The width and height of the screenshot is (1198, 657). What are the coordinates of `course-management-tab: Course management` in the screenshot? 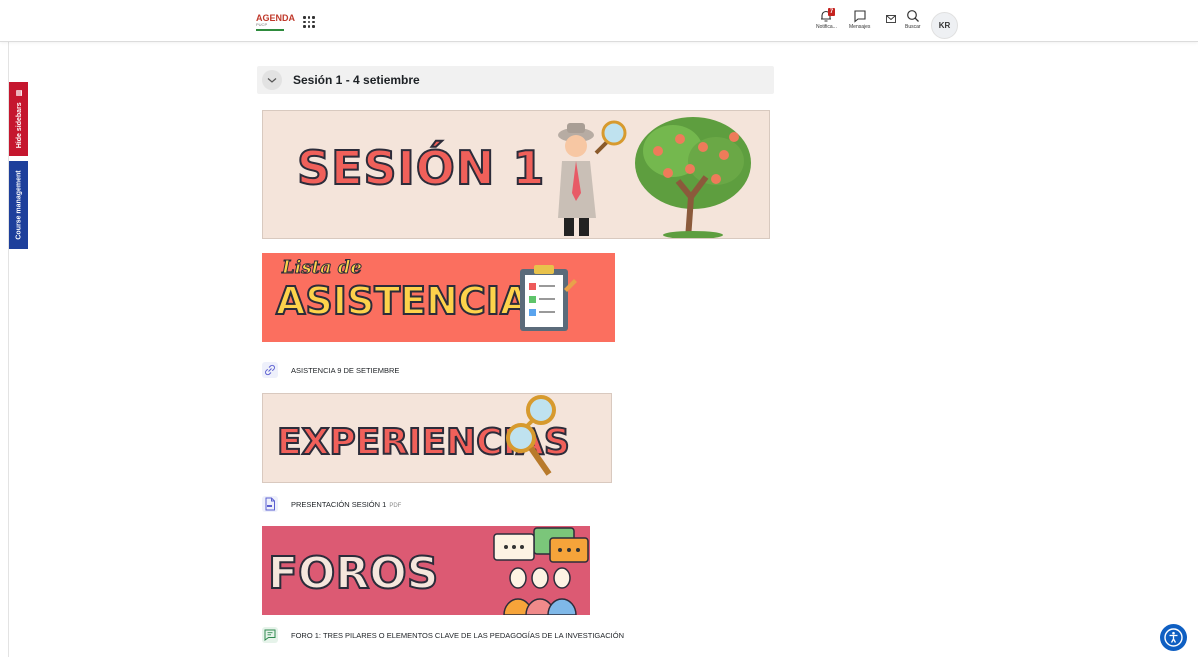 It's located at (18, 205).